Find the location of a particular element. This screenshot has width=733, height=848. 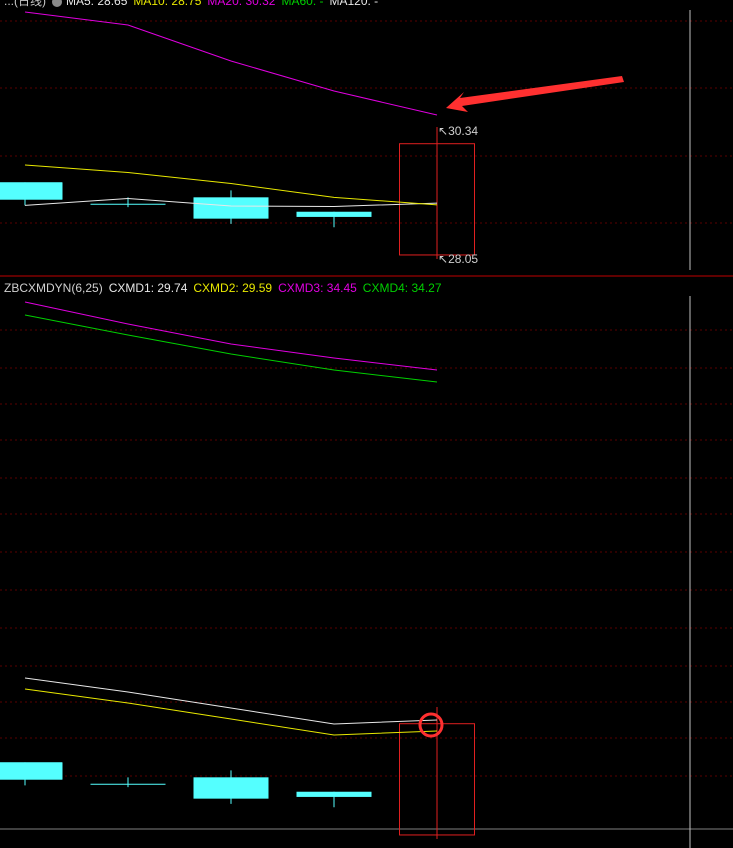

legend-cxmd4: CXMD4: 34.27 is located at coordinates (402, 288).